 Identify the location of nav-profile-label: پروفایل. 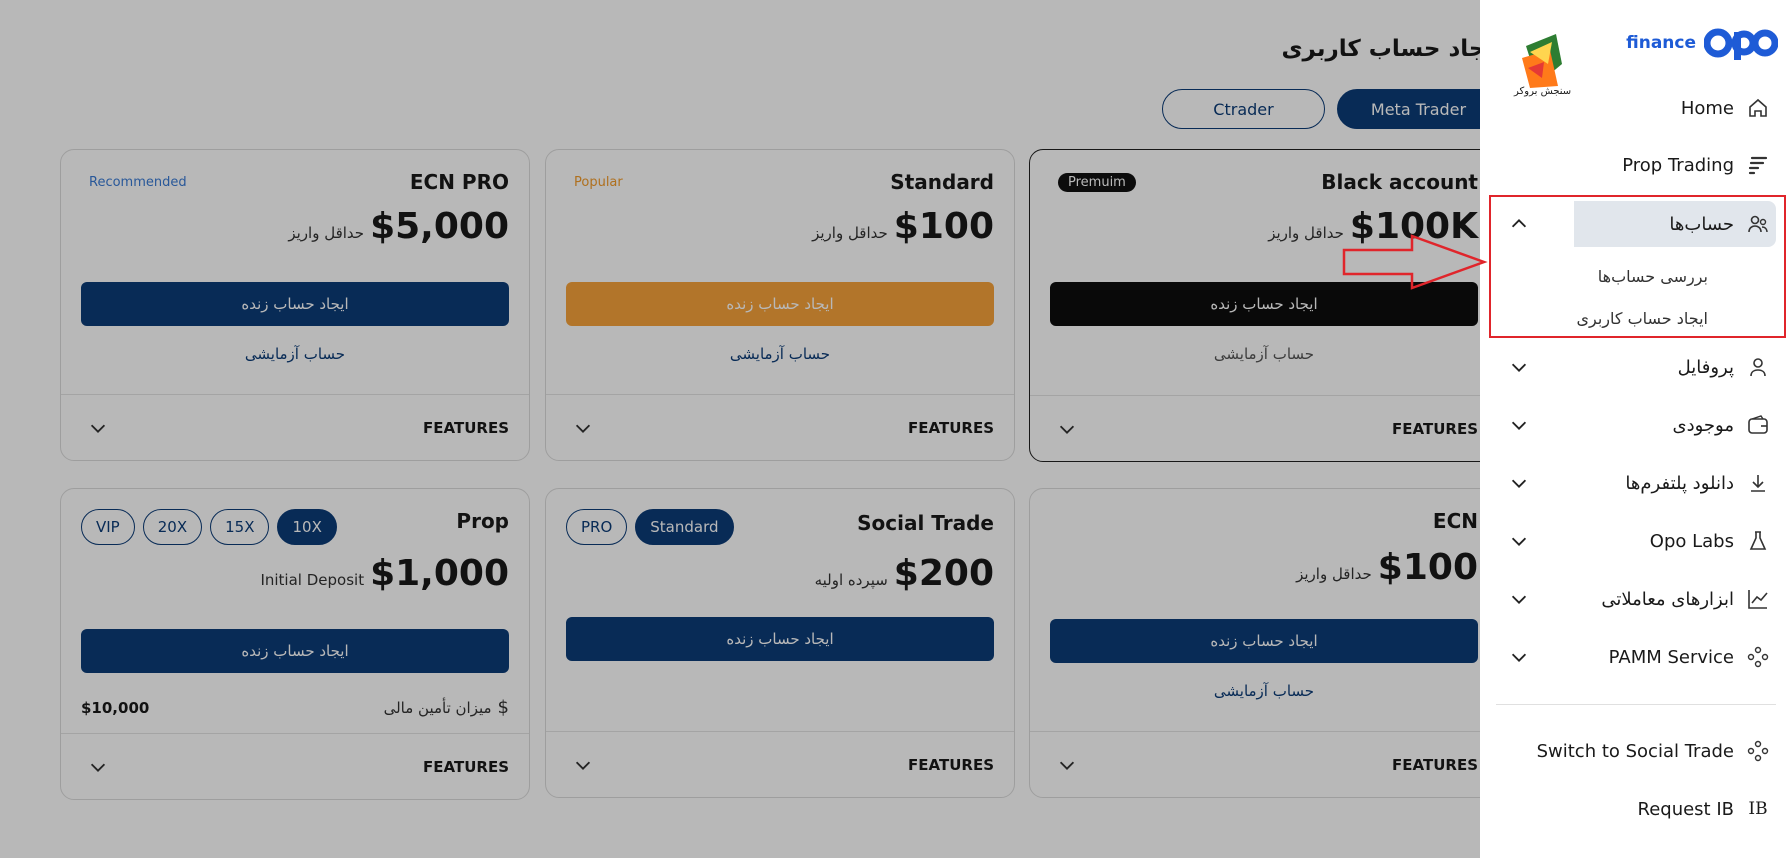
(1705, 367).